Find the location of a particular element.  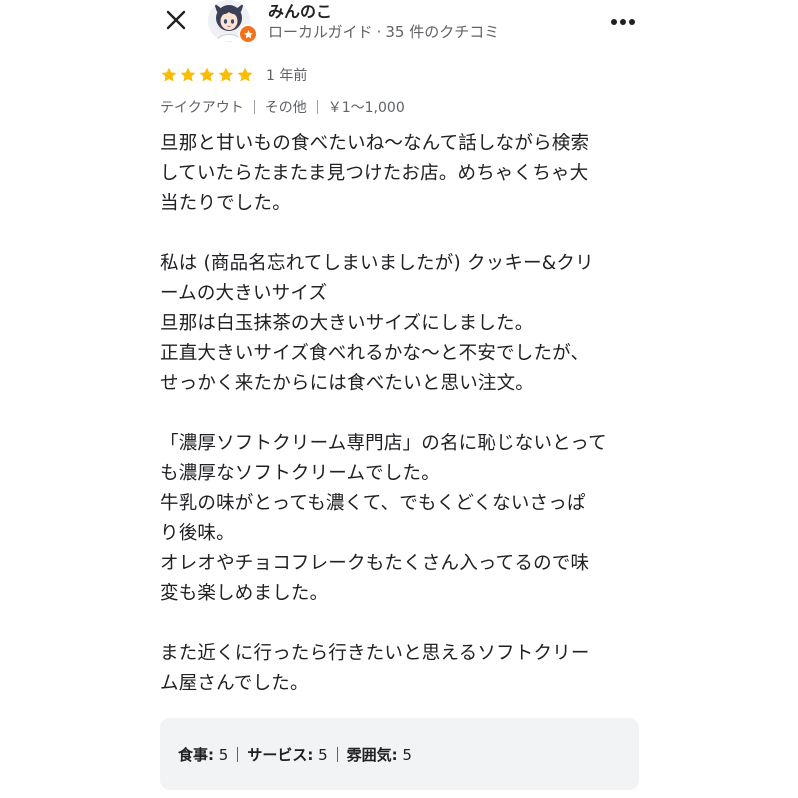

more-options-button is located at coordinates (623, 20).